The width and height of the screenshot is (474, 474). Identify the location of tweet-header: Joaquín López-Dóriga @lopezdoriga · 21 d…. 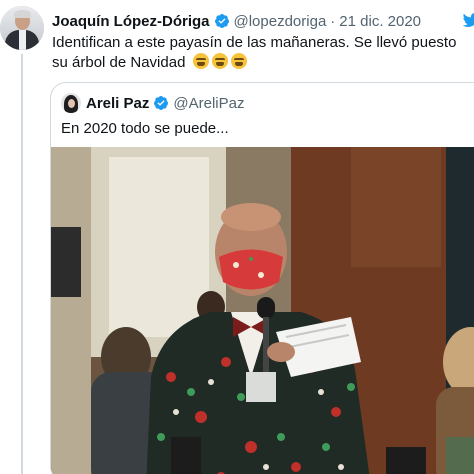
(263, 21).